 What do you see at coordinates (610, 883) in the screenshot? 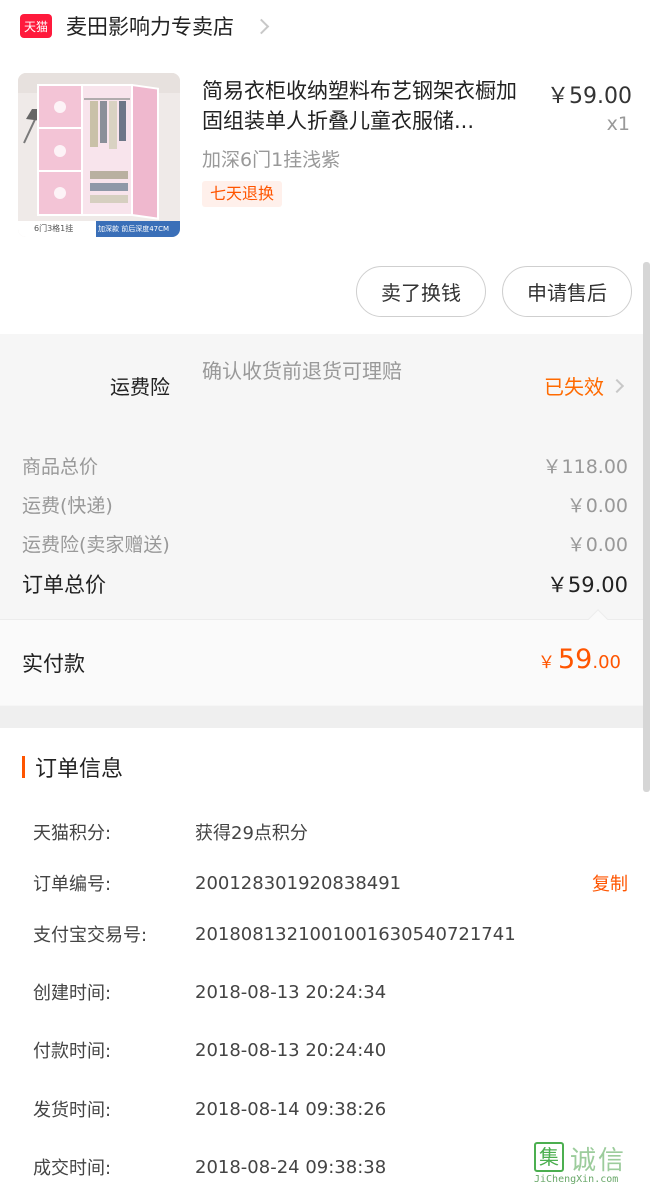
I see `copy-order-number-button: 复制` at bounding box center [610, 883].